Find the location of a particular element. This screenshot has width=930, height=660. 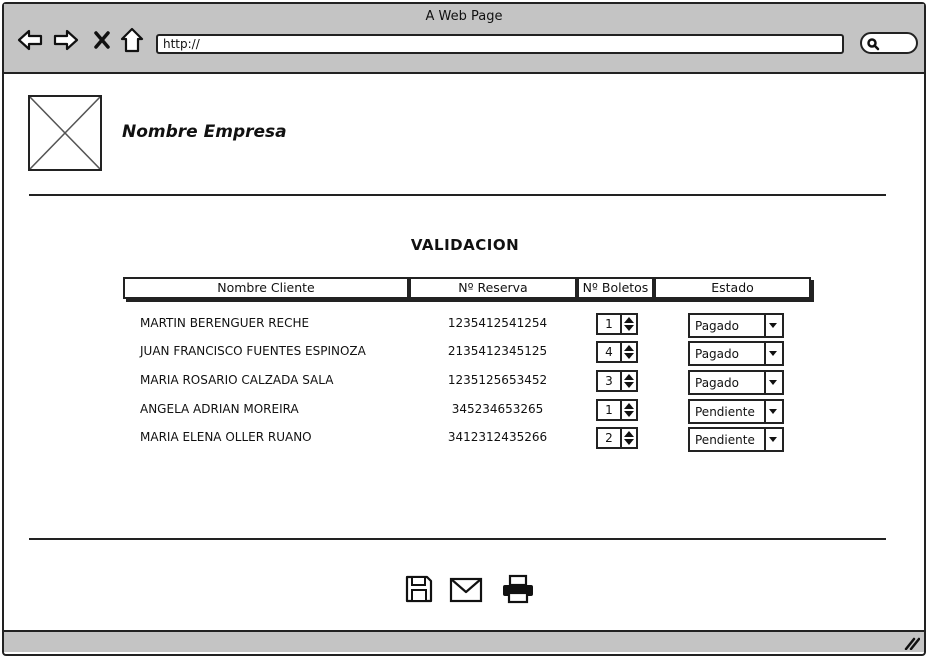

header-divider is located at coordinates (457, 195).